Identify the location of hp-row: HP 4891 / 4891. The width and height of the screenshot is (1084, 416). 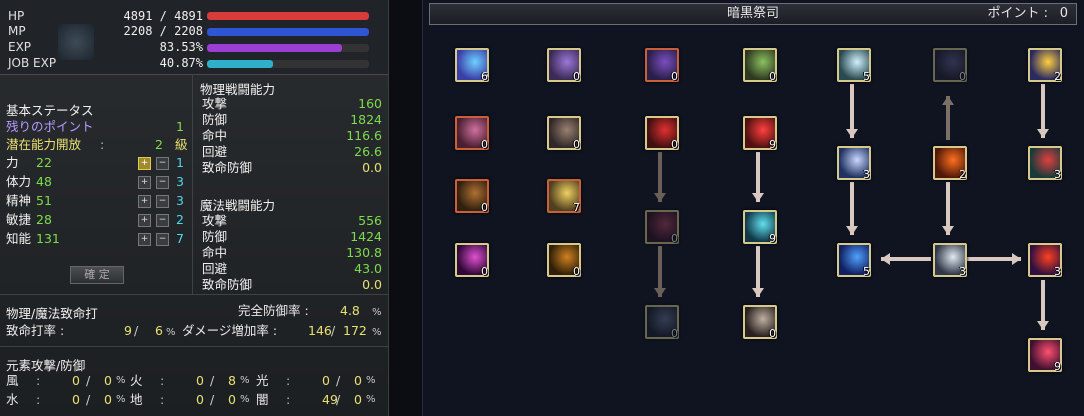
(105, 16).